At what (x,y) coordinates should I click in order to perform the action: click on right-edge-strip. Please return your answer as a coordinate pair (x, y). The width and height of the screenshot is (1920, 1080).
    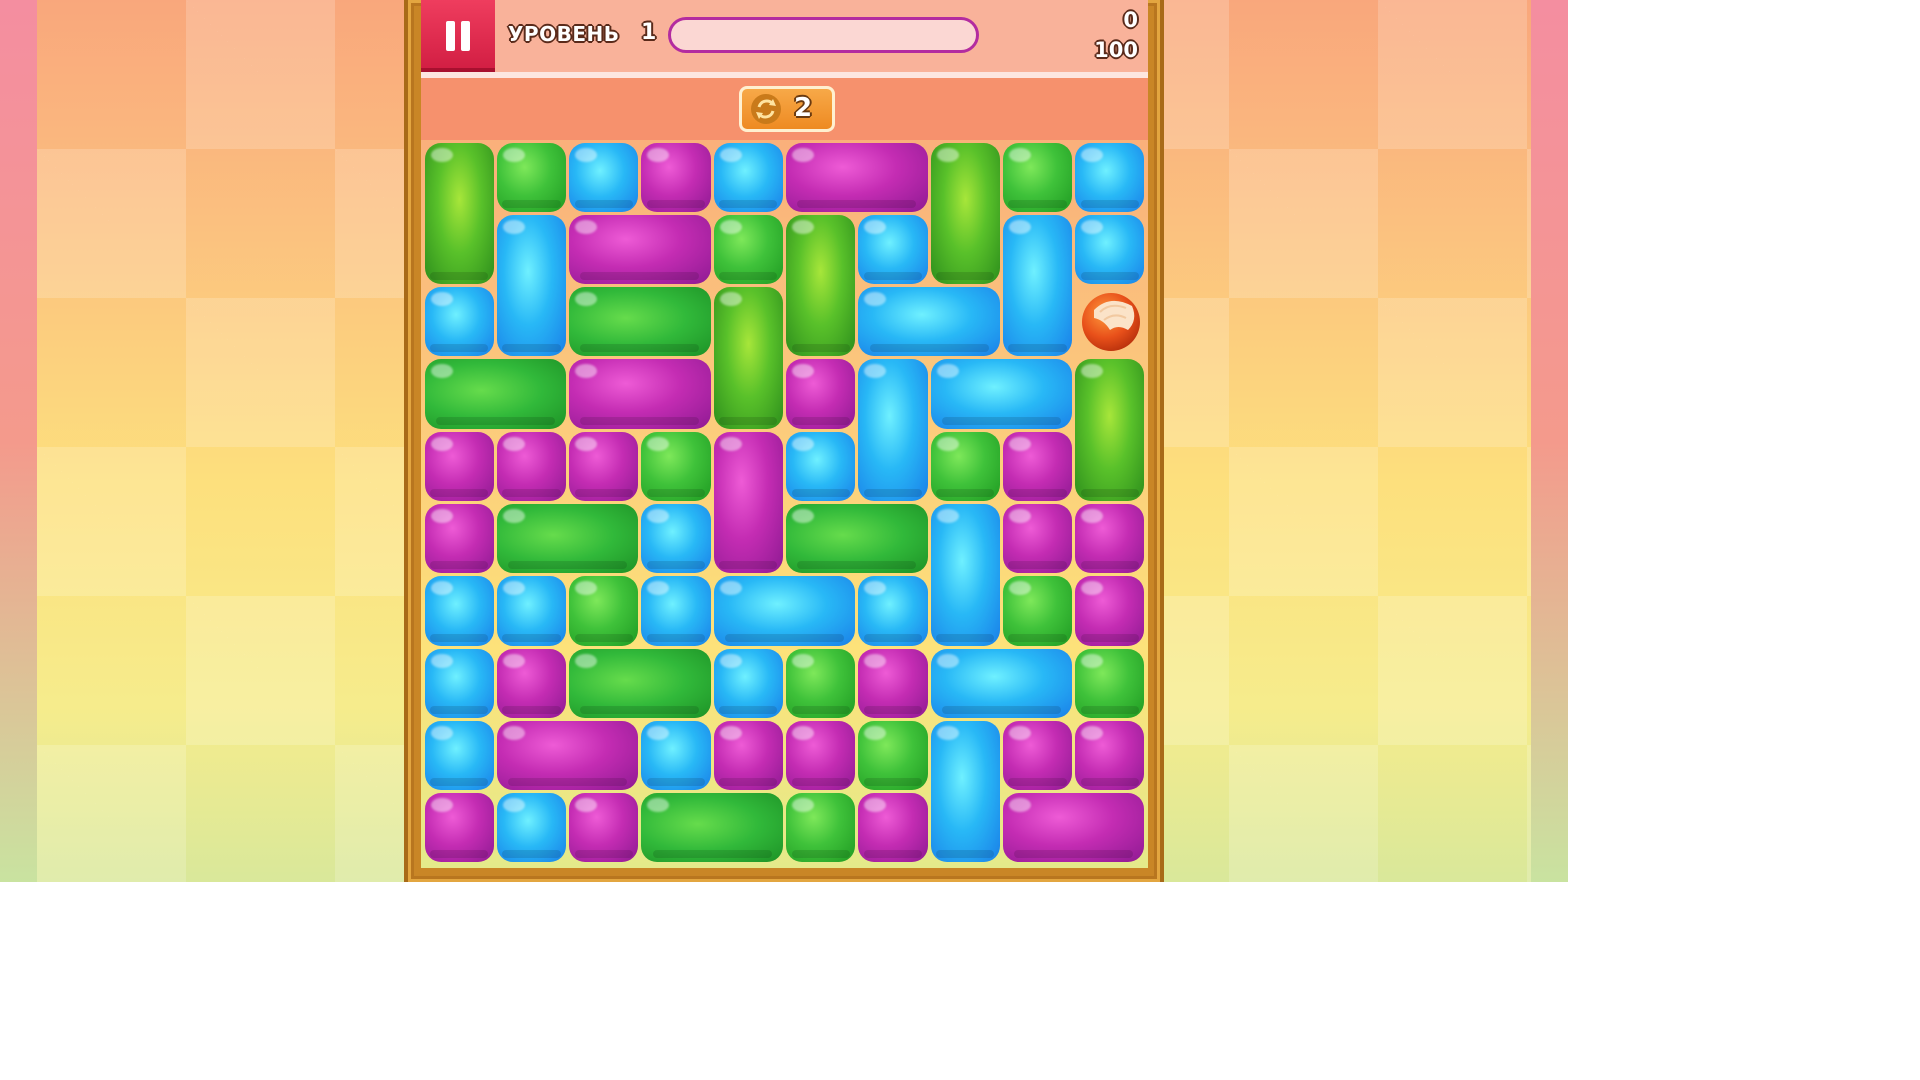
    Looking at the image, I should click on (1549, 441).